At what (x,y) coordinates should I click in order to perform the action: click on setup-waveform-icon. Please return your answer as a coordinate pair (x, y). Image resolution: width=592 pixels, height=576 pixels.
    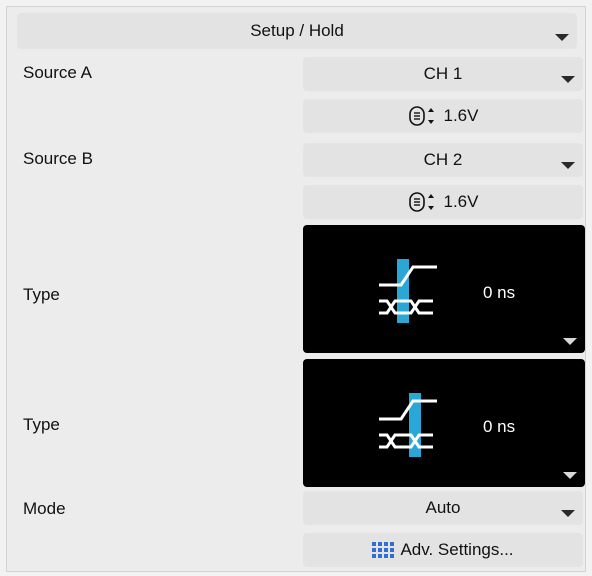
    Looking at the image, I should click on (408, 291).